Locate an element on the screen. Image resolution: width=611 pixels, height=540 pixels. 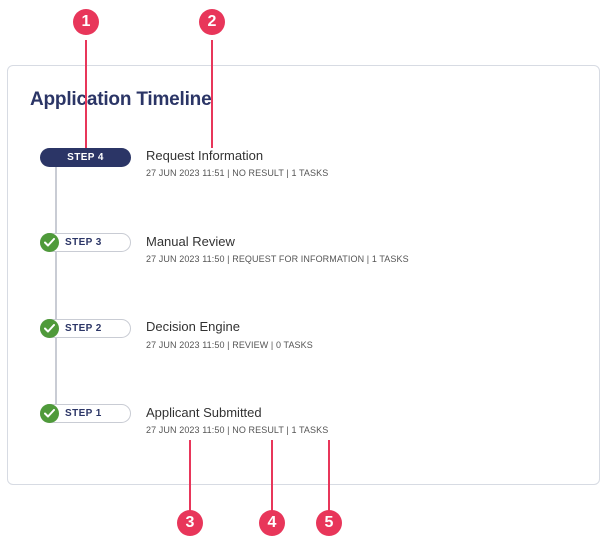
step-badge-complete: STEP 1 is located at coordinates (85, 413).